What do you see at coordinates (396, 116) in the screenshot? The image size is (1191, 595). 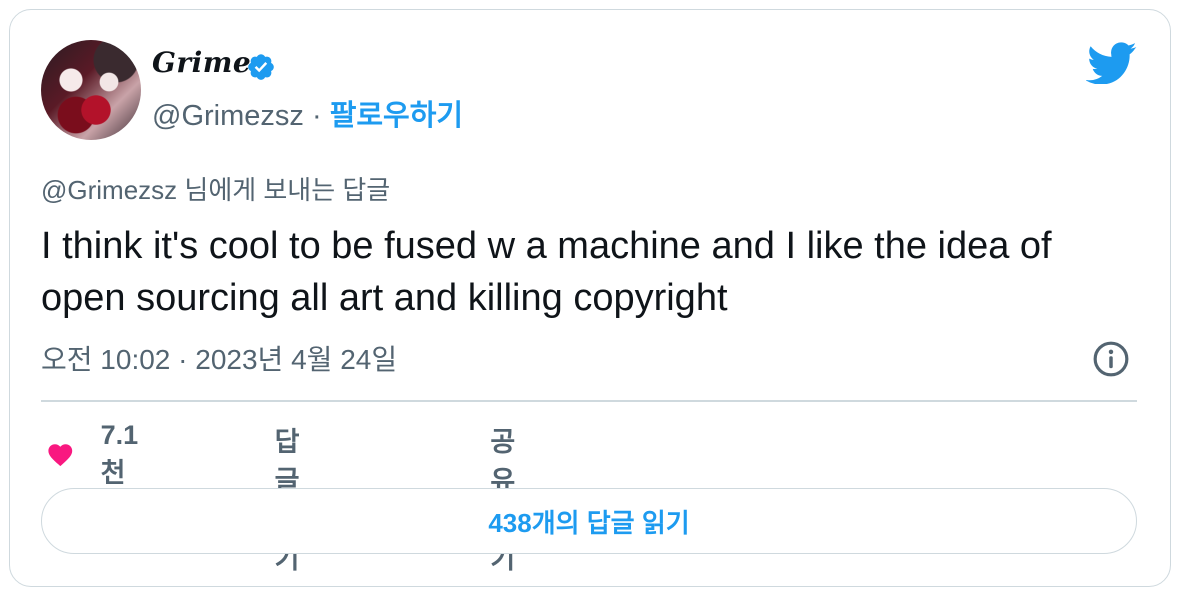 I see `follow-button: 팔로우하기` at bounding box center [396, 116].